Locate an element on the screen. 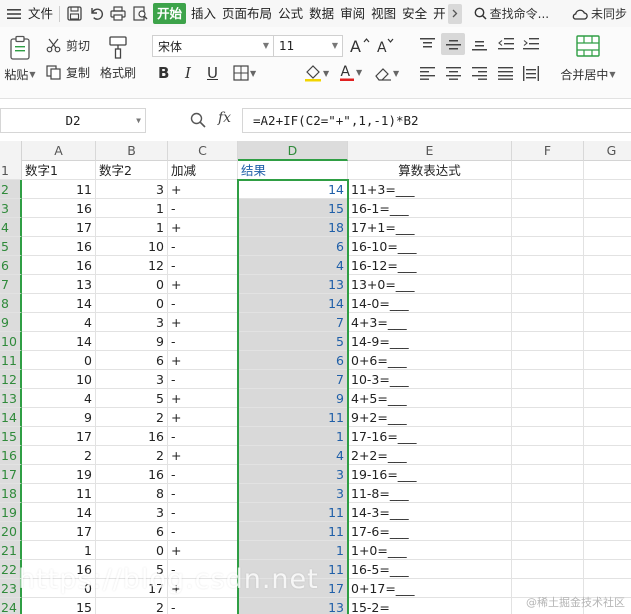 The image size is (631, 614). sync-status: 未同步 is located at coordinates (601, 13).